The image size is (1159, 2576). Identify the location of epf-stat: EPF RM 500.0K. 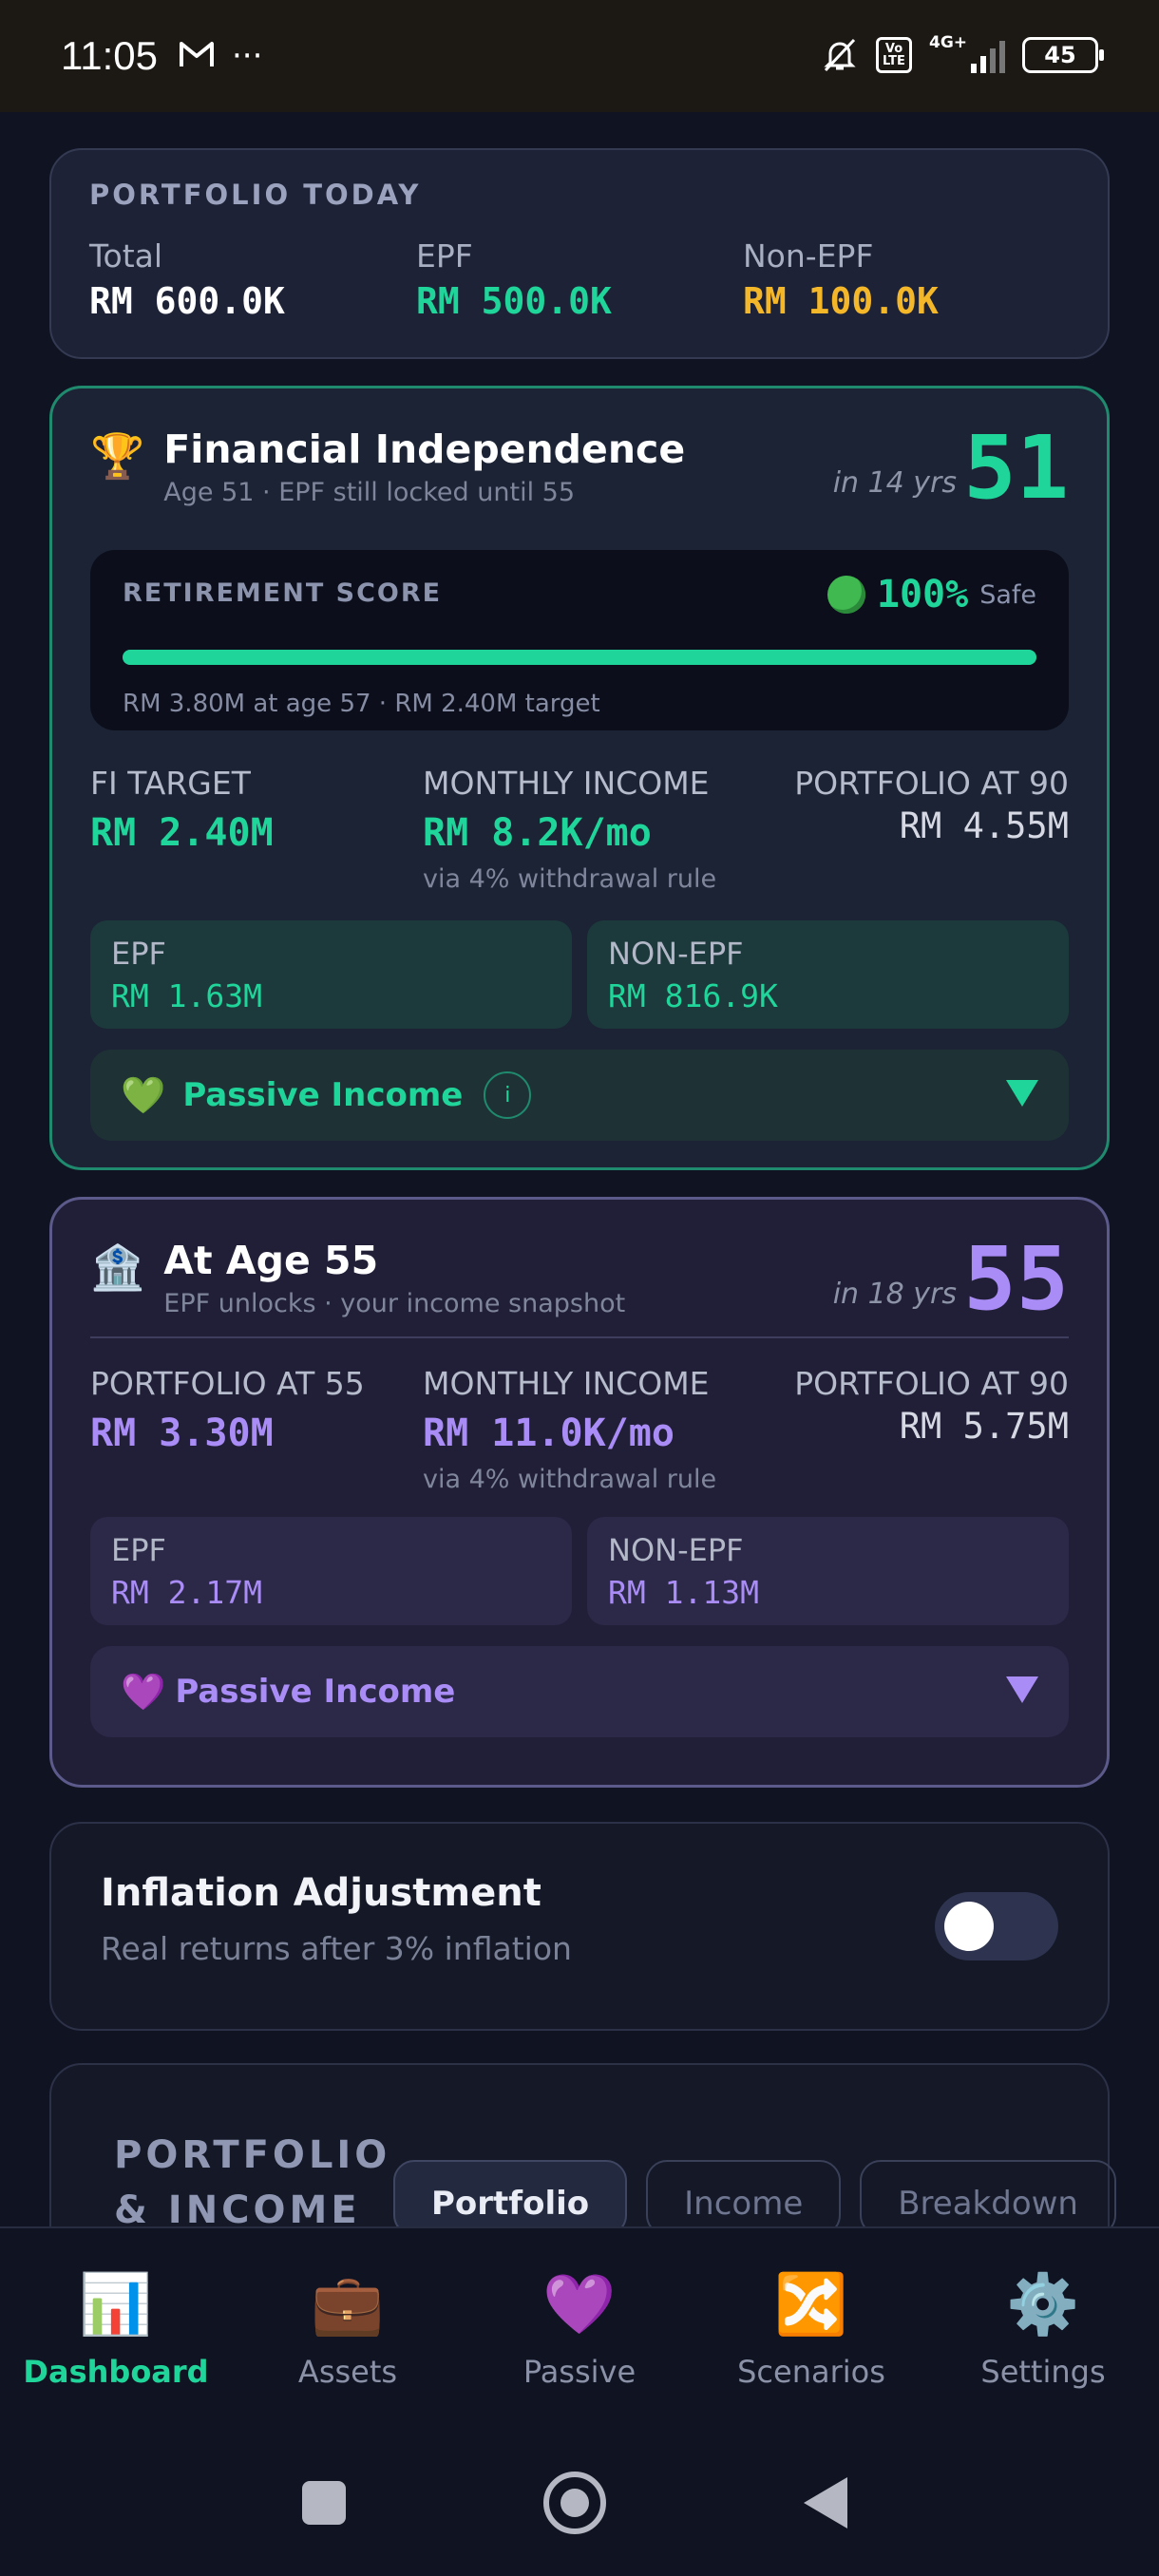
(579, 279).